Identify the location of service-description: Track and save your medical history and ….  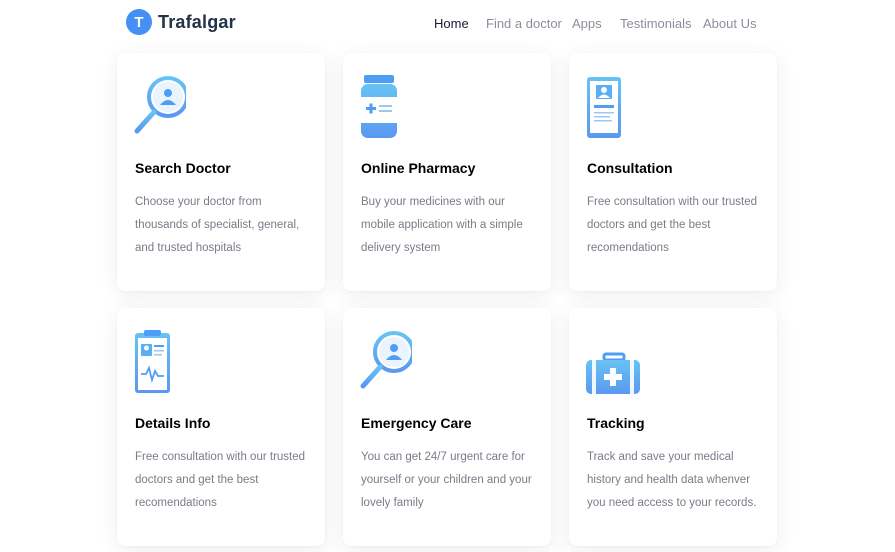
(672, 480).